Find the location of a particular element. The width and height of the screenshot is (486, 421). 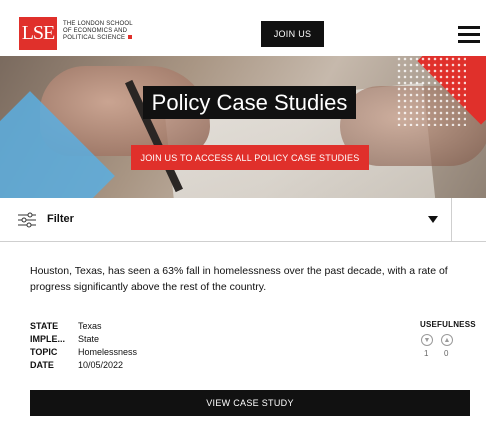

meta-row-state: STATE Texas is located at coordinates (83, 326).